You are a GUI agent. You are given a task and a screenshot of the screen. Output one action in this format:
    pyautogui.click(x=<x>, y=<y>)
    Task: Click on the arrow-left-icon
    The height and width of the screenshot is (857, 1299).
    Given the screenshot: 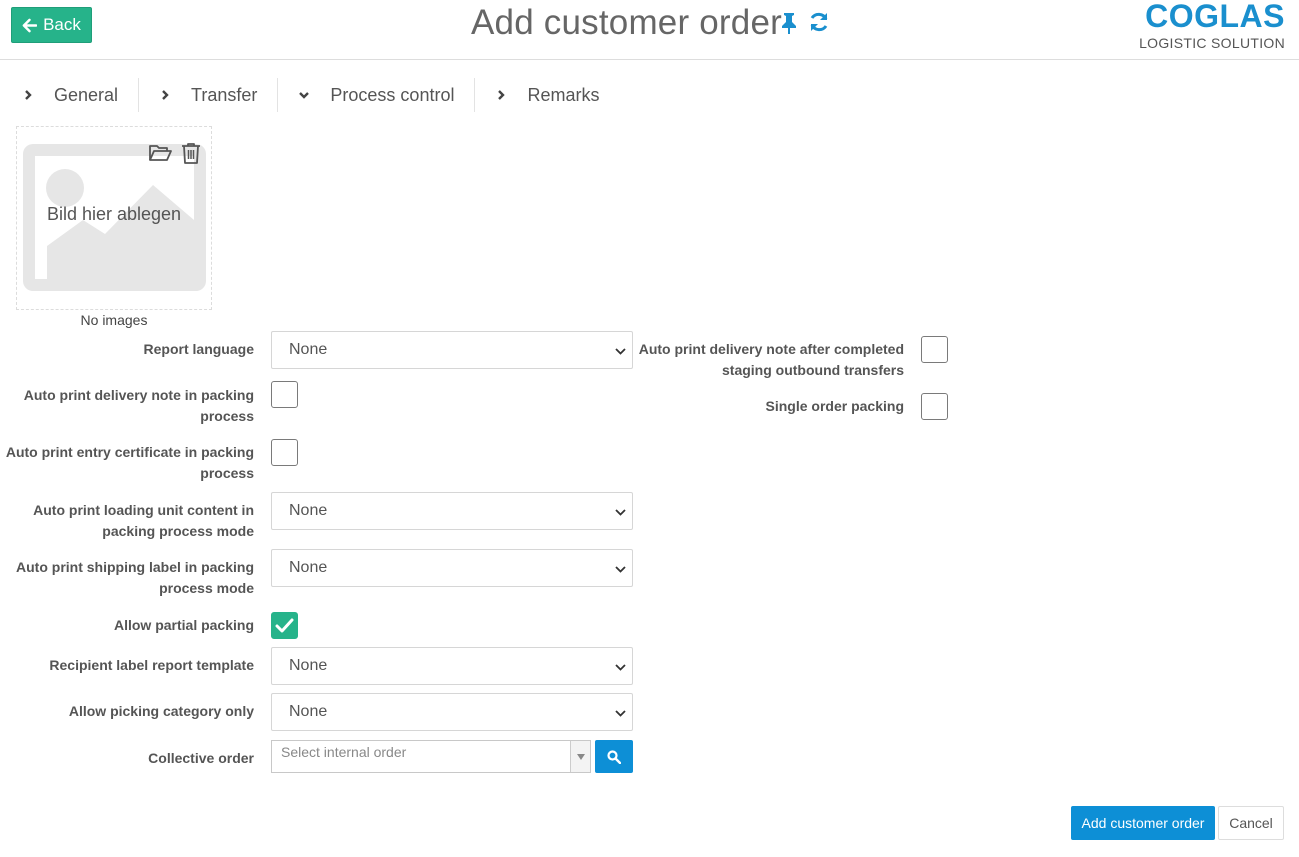 What is the action you would take?
    pyautogui.click(x=30, y=25)
    